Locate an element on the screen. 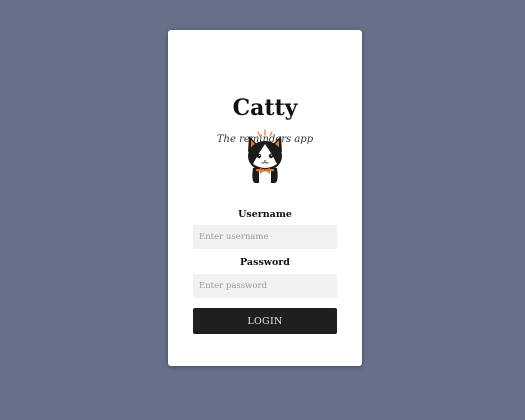  cat-mascot-icon is located at coordinates (265, 156).